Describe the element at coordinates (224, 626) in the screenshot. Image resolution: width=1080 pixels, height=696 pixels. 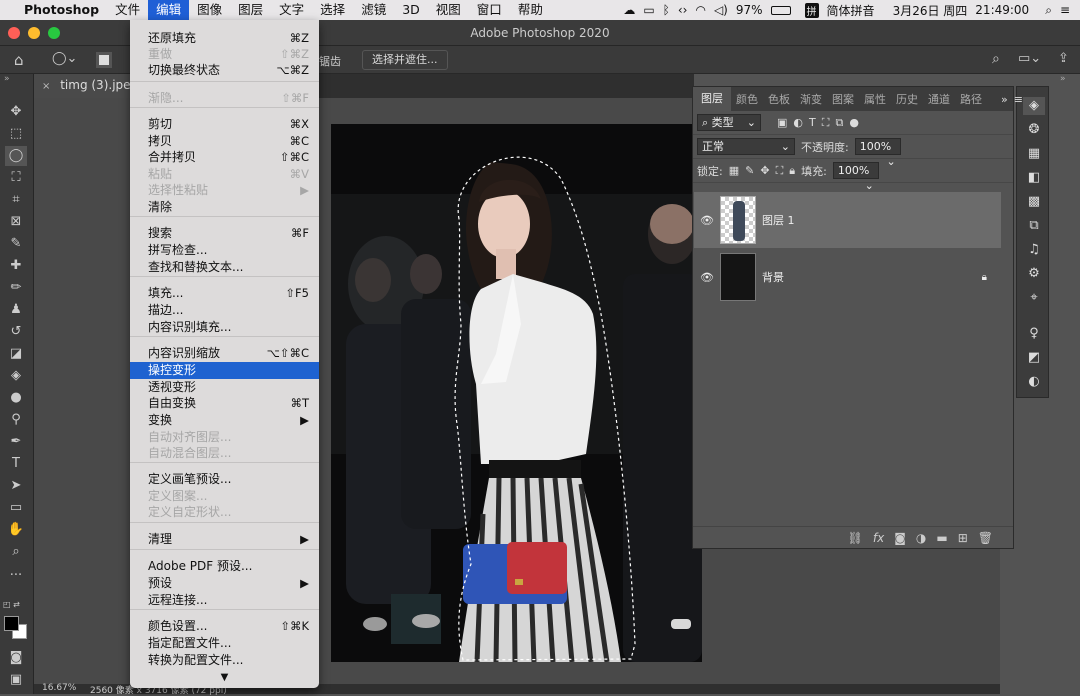
I see `edit-menu-item: 颜色设置... ⇧⌘K` at that location.